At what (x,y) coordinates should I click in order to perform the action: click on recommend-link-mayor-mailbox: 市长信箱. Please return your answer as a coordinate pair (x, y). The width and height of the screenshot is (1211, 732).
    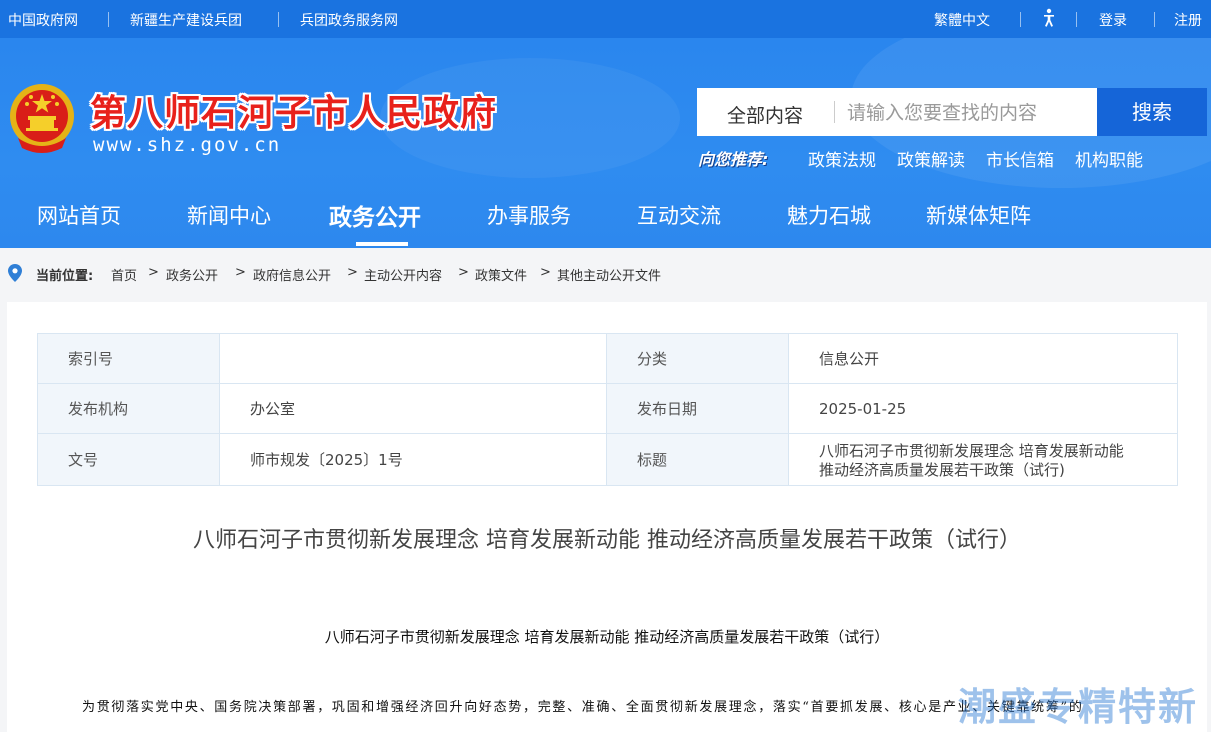
    Looking at the image, I should click on (1020, 158).